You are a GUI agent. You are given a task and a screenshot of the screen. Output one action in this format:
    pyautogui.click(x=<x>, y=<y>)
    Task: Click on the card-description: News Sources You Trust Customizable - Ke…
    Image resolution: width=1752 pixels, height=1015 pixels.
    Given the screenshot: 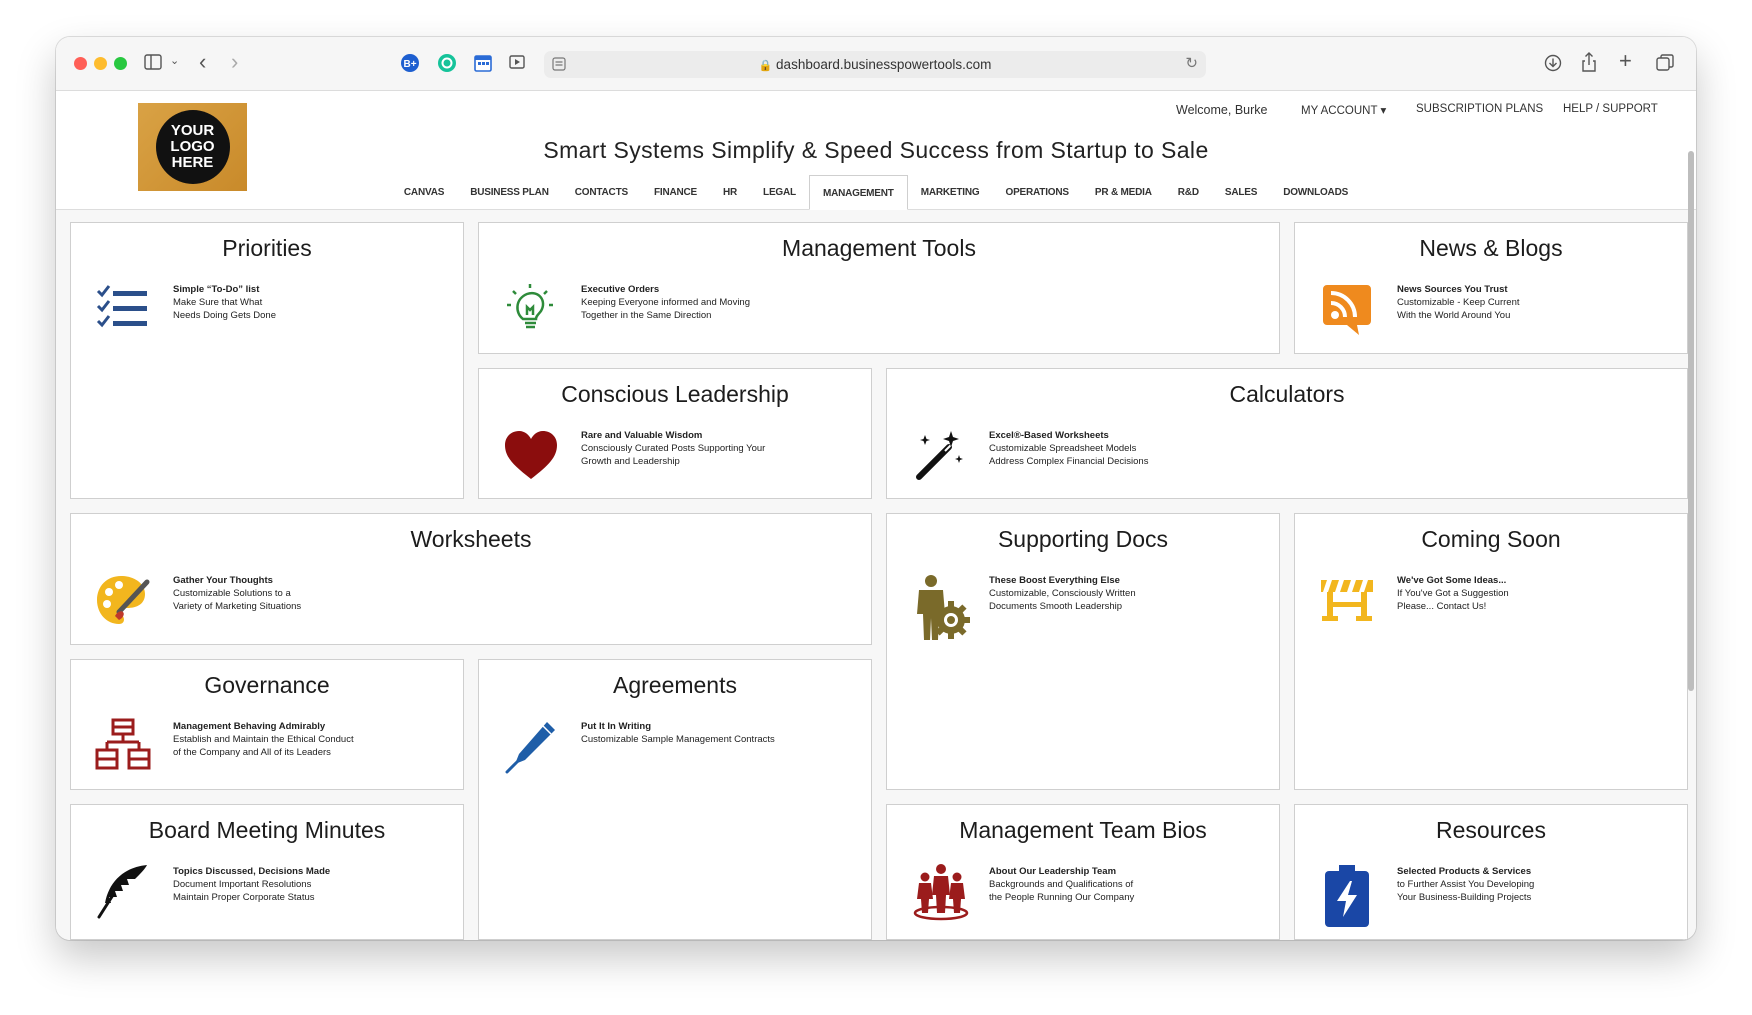 What is the action you would take?
    pyautogui.click(x=1458, y=302)
    